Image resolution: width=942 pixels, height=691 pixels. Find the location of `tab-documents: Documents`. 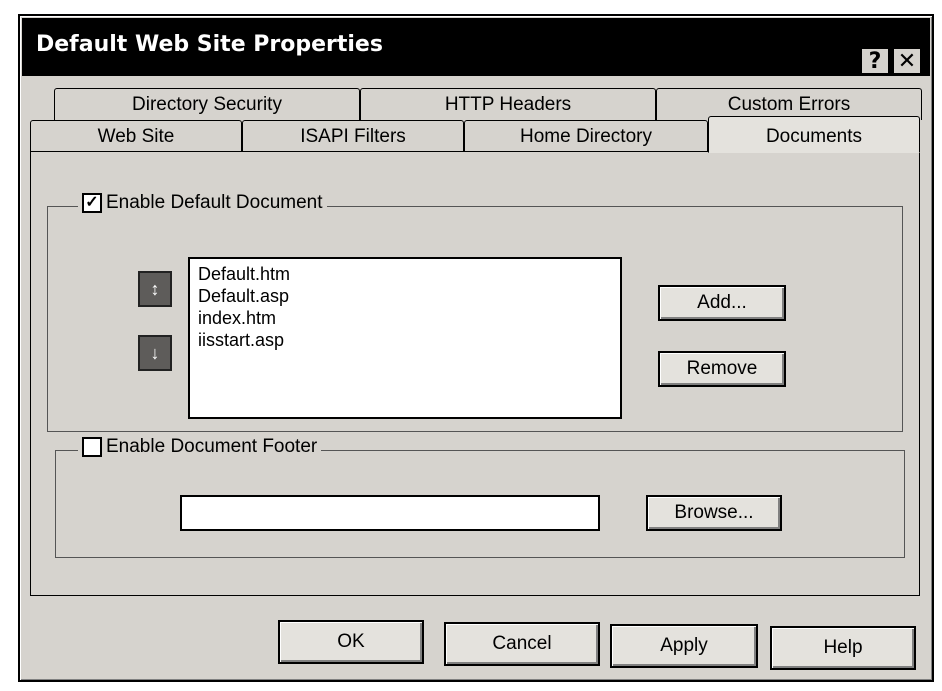

tab-documents: Documents is located at coordinates (814, 134).